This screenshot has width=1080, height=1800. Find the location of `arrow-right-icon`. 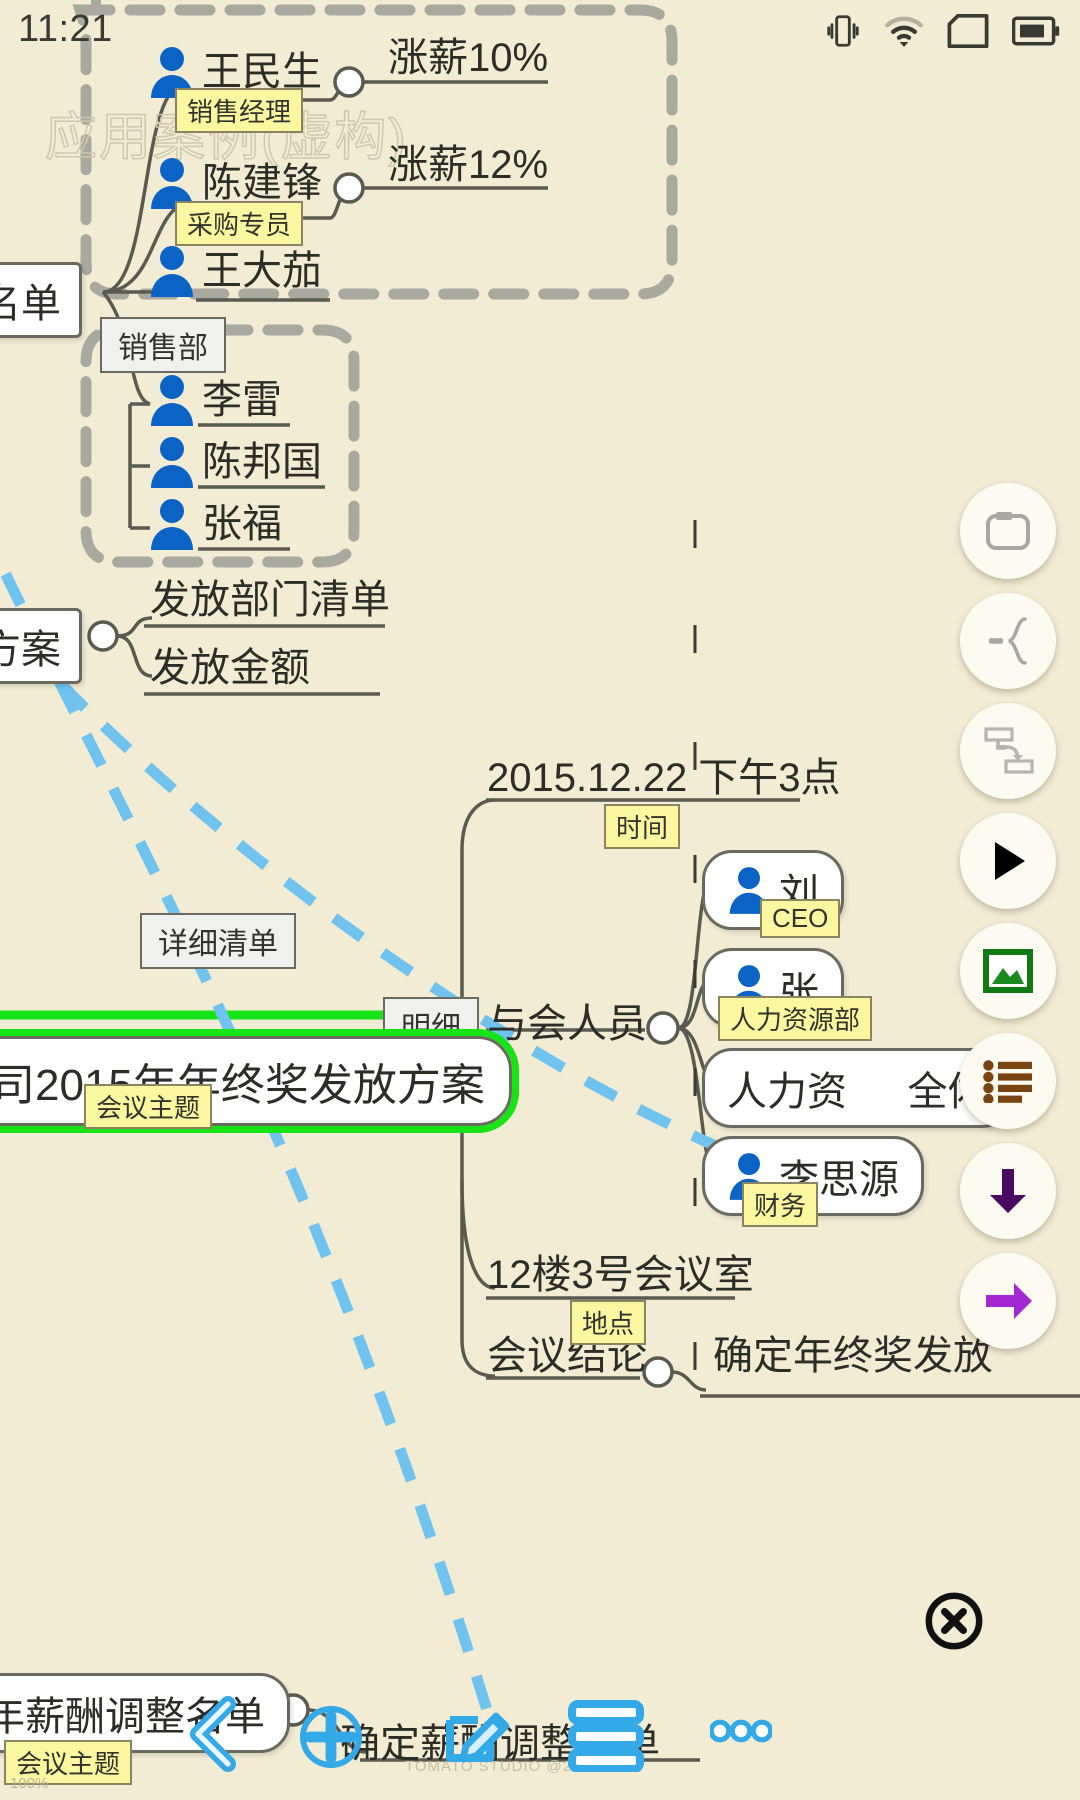

arrow-right-icon is located at coordinates (1009, 1301).